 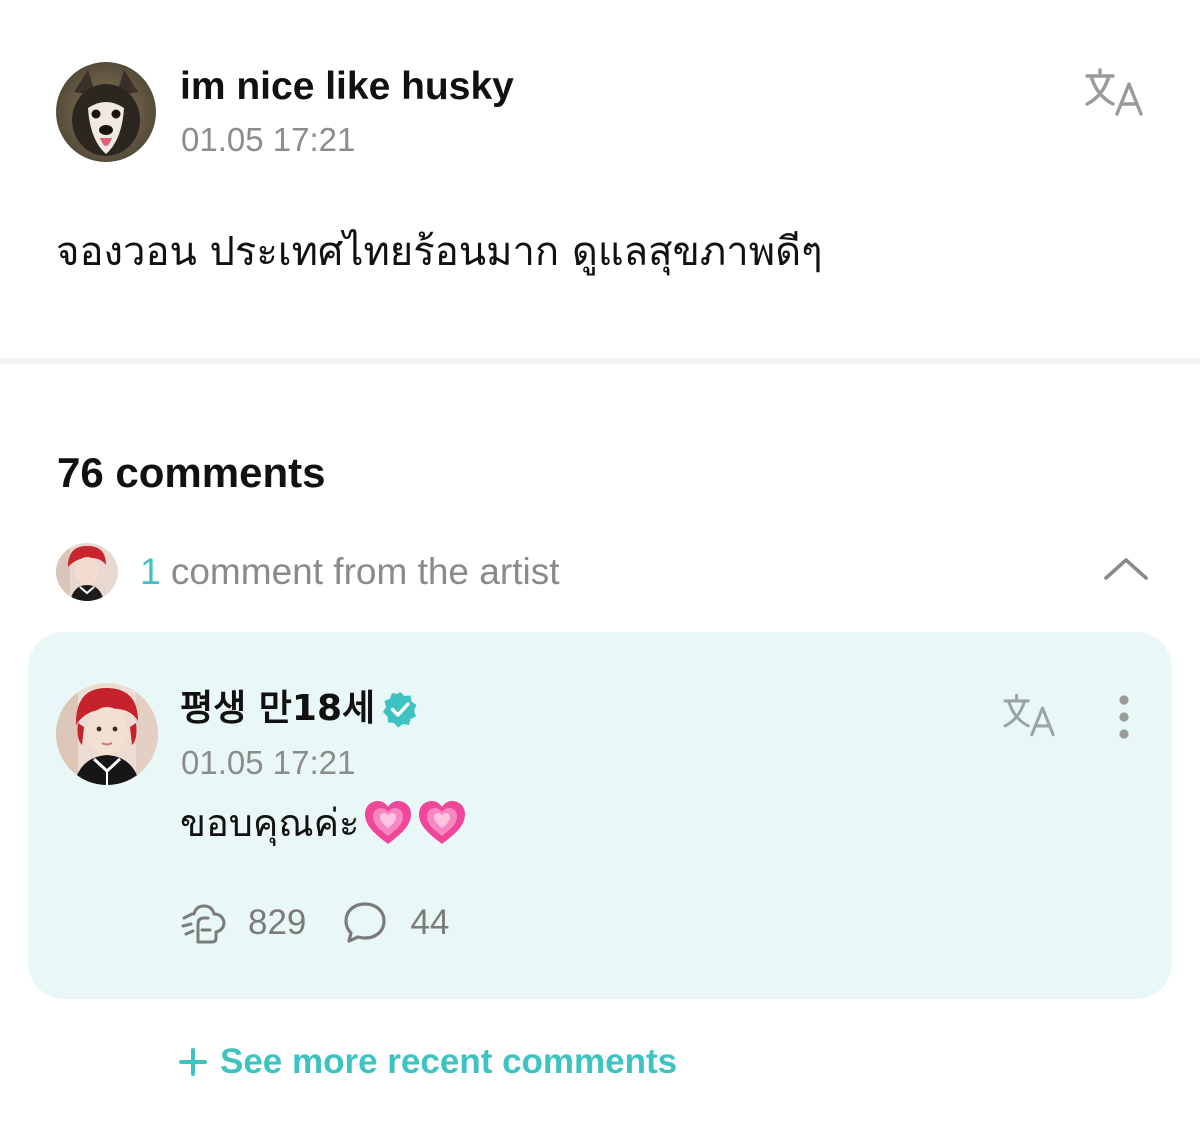 What do you see at coordinates (243, 923) in the screenshot?
I see `like-button: 829` at bounding box center [243, 923].